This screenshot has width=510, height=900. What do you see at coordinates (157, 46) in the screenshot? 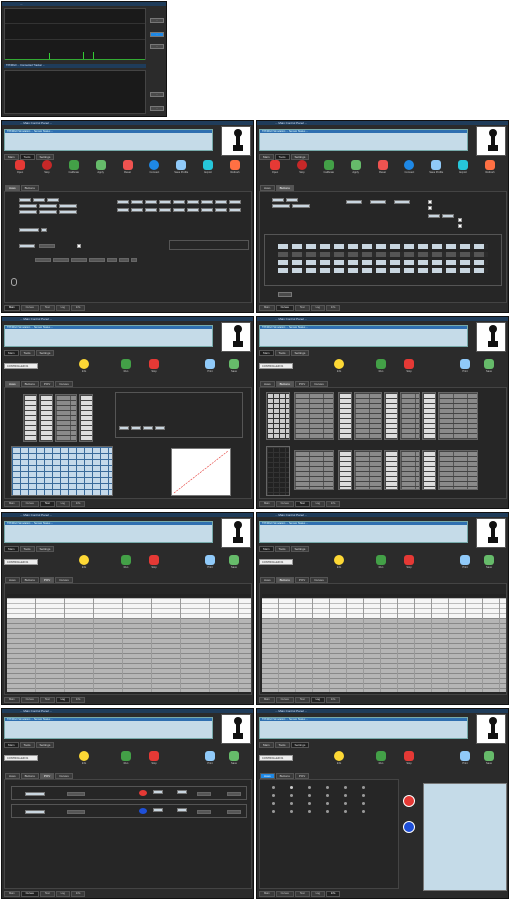
I see `side-button-3: ..` at bounding box center [157, 46].